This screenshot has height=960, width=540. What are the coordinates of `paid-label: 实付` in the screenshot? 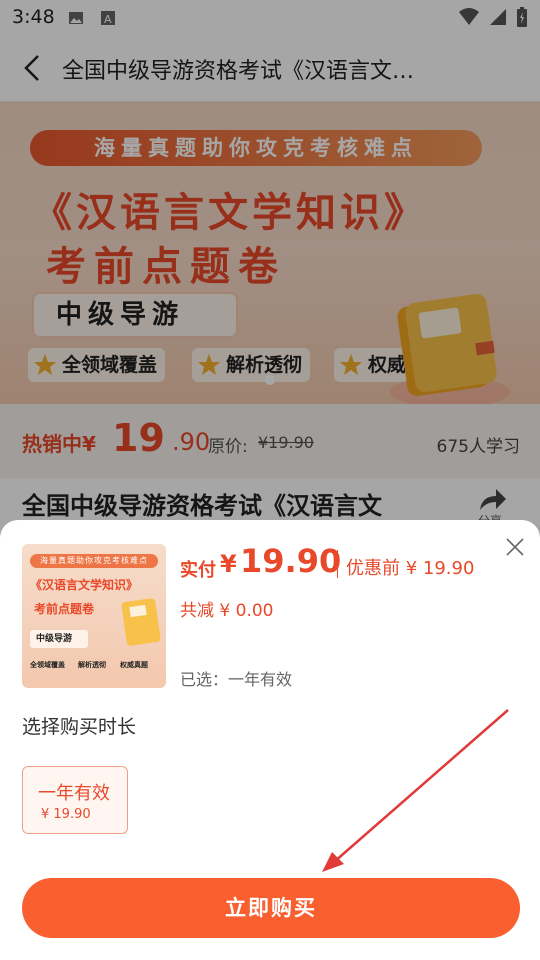 It's located at (198, 570).